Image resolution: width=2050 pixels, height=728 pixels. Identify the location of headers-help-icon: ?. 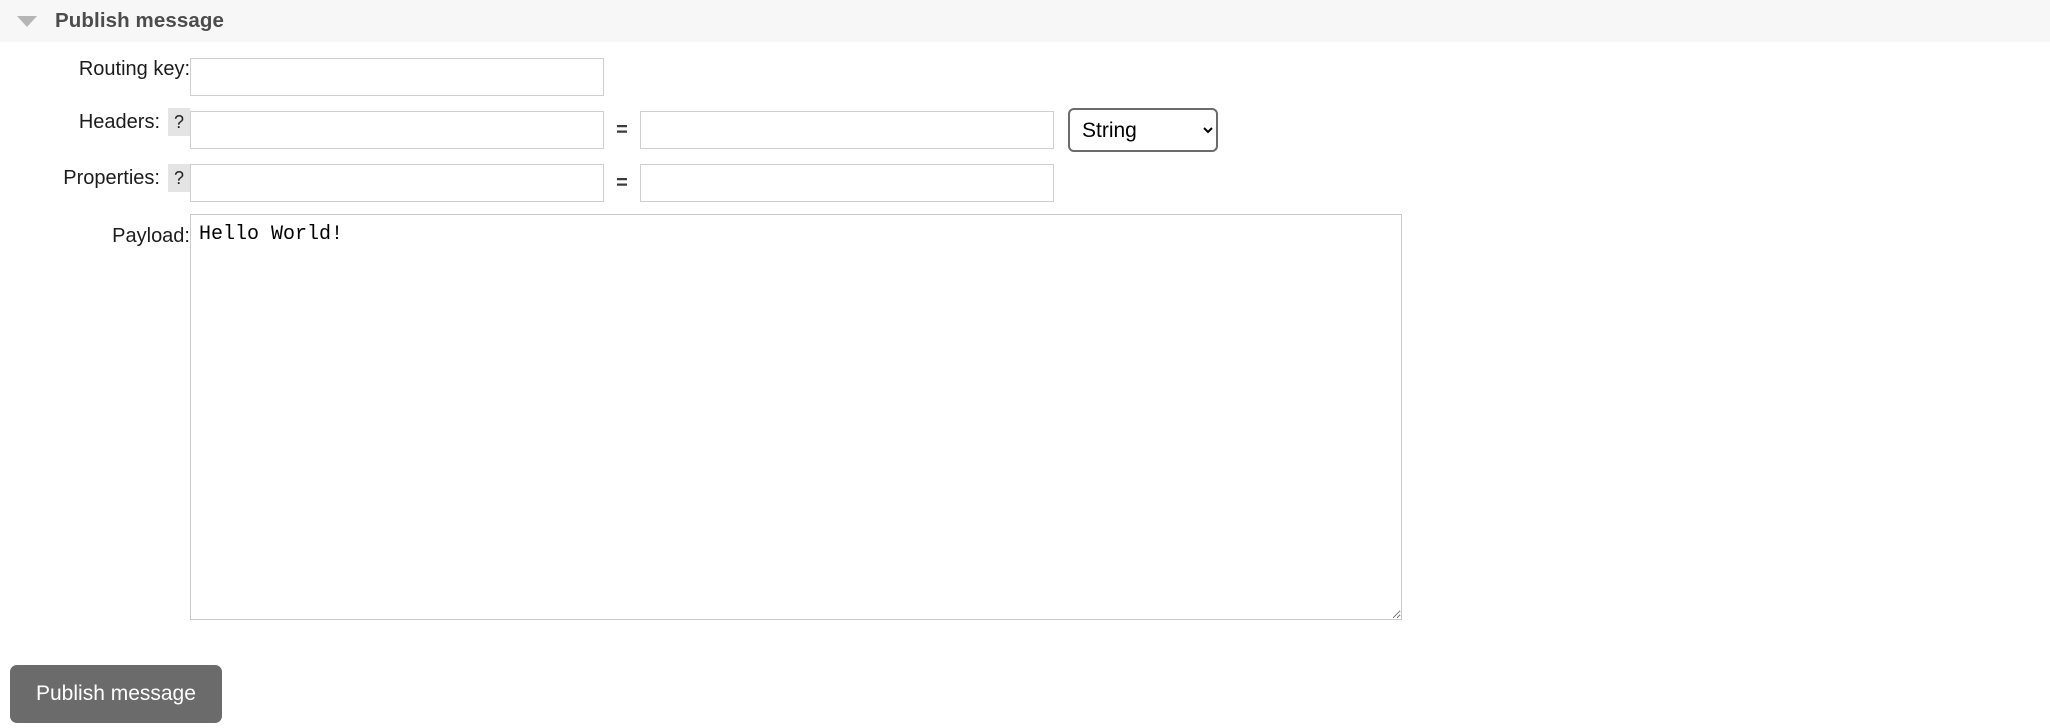
(179, 122).